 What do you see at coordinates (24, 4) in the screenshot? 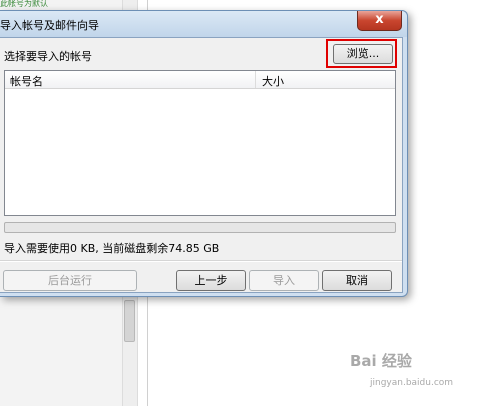
I see `background-top-text: 此帐号为默认` at bounding box center [24, 4].